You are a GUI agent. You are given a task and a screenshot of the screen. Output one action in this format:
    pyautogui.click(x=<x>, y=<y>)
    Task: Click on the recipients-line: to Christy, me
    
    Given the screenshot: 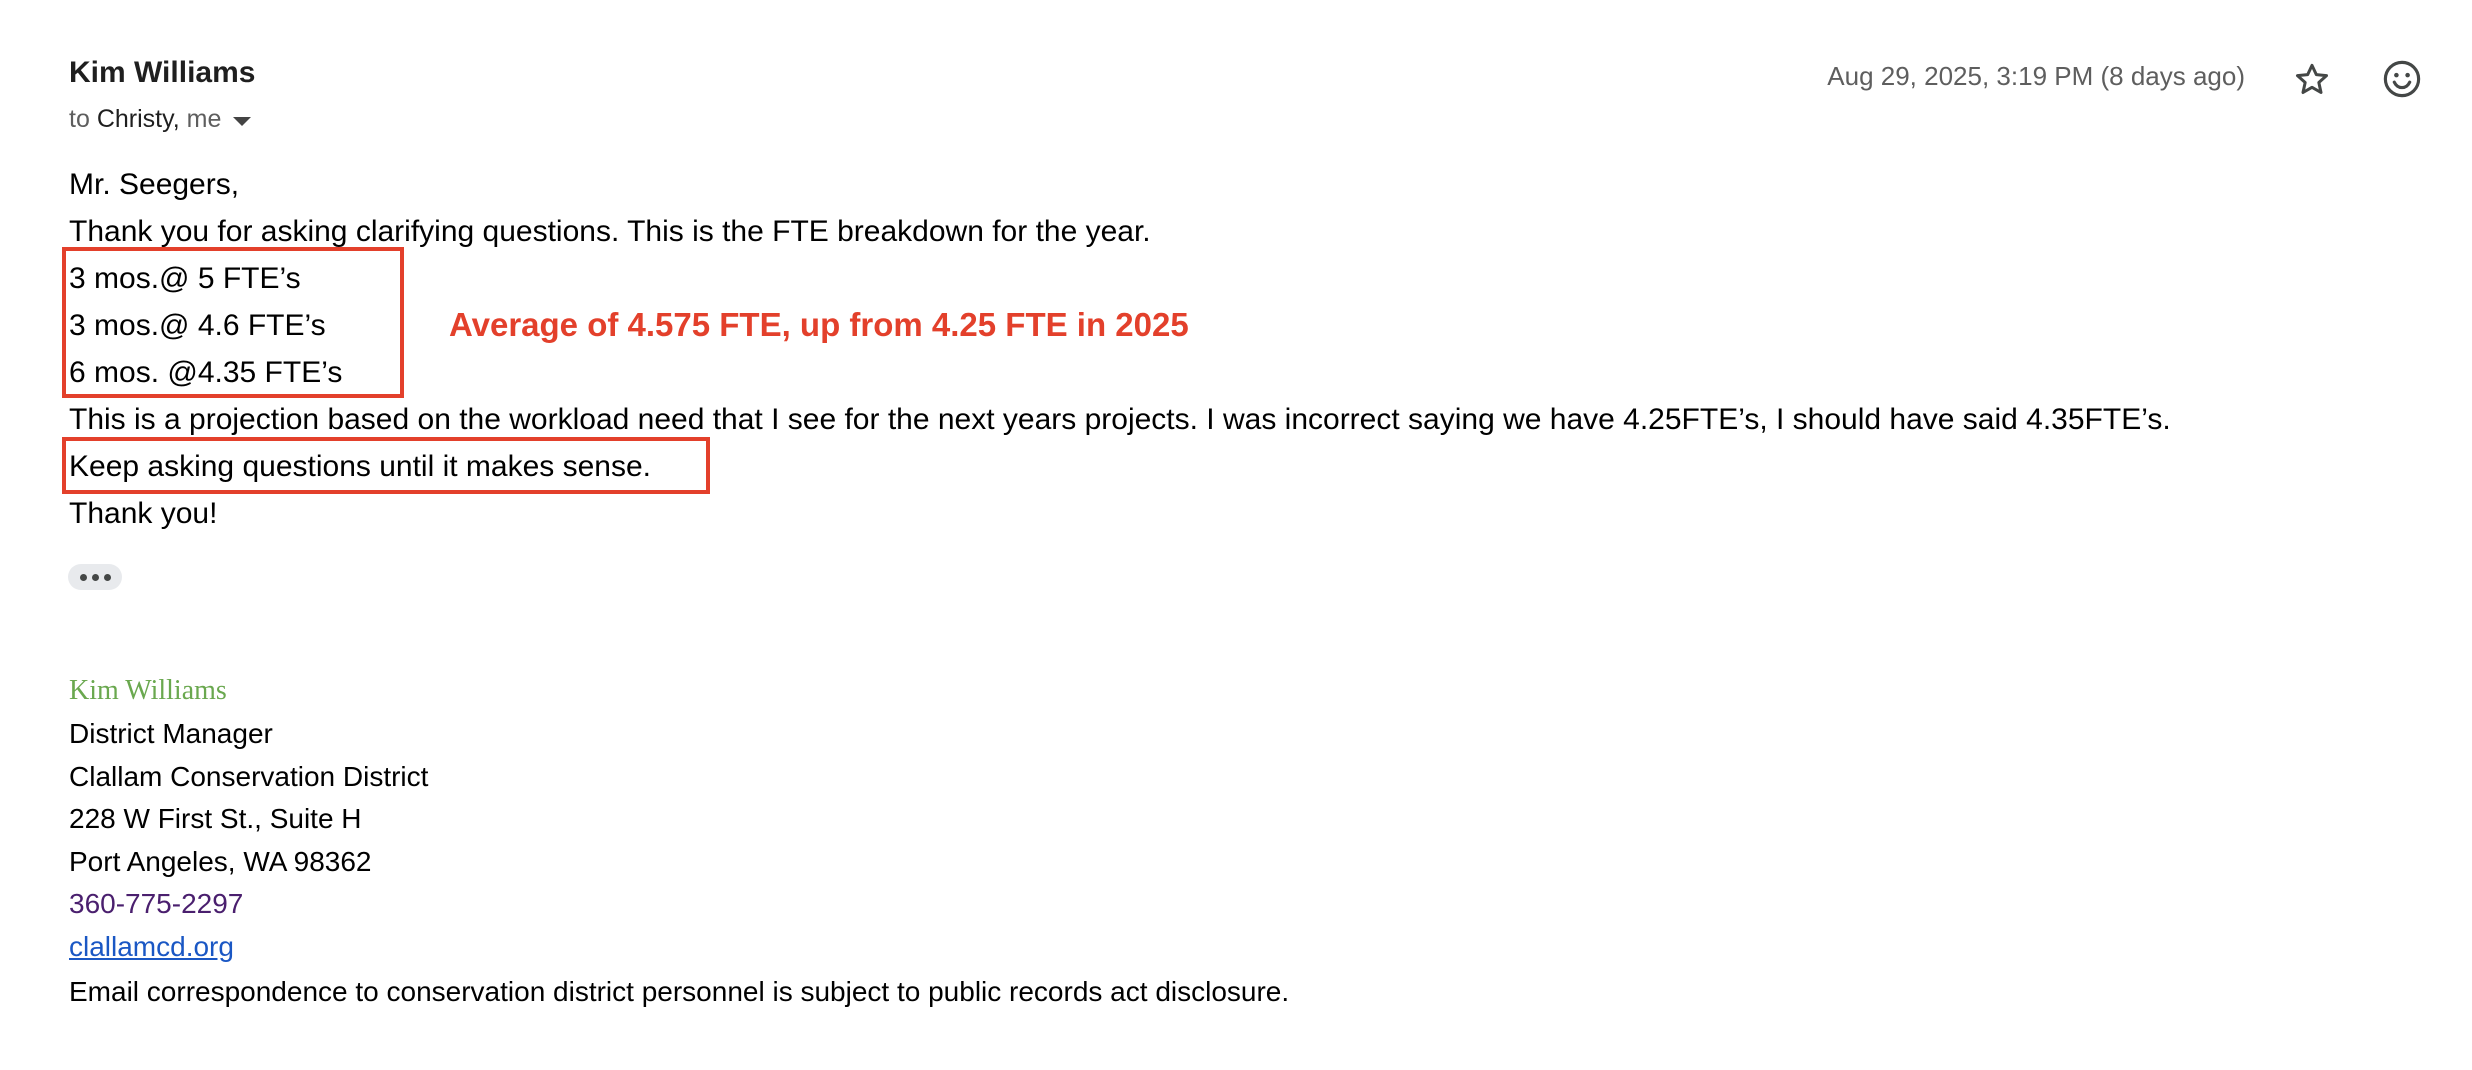 What is the action you would take?
    pyautogui.click(x=160, y=119)
    